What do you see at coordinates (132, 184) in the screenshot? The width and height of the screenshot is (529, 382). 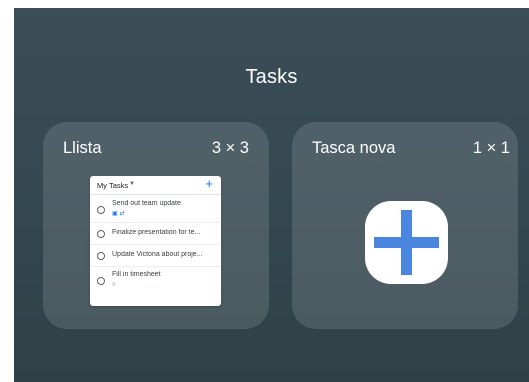 I see `caret-down-icon: ▼` at bounding box center [132, 184].